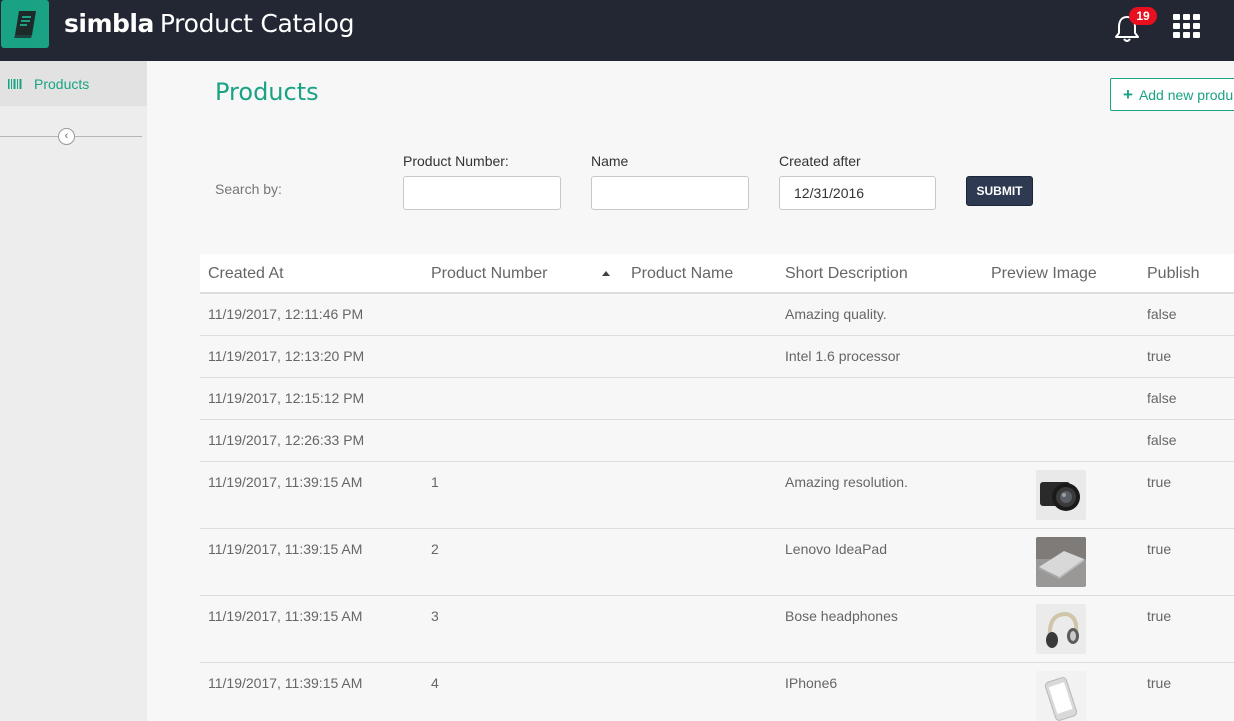  Describe the element at coordinates (717, 441) in the screenshot. I see `table-row: 11/19/2017, 12:26:33 PM false` at that location.